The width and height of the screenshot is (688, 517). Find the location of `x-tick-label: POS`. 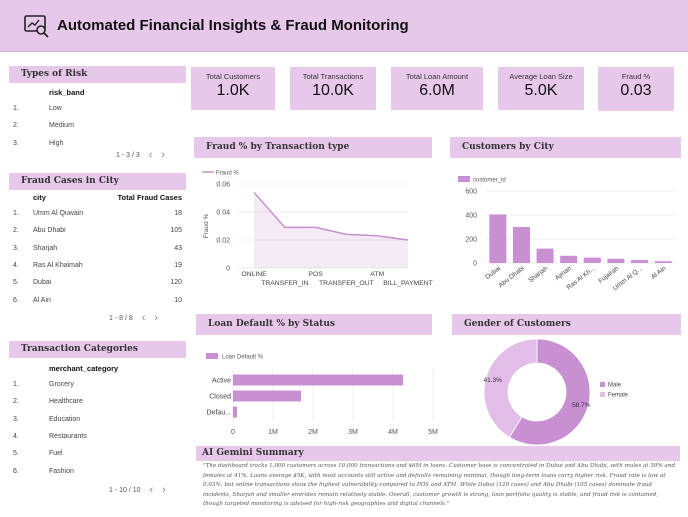

x-tick-label: POS is located at coordinates (315, 274).